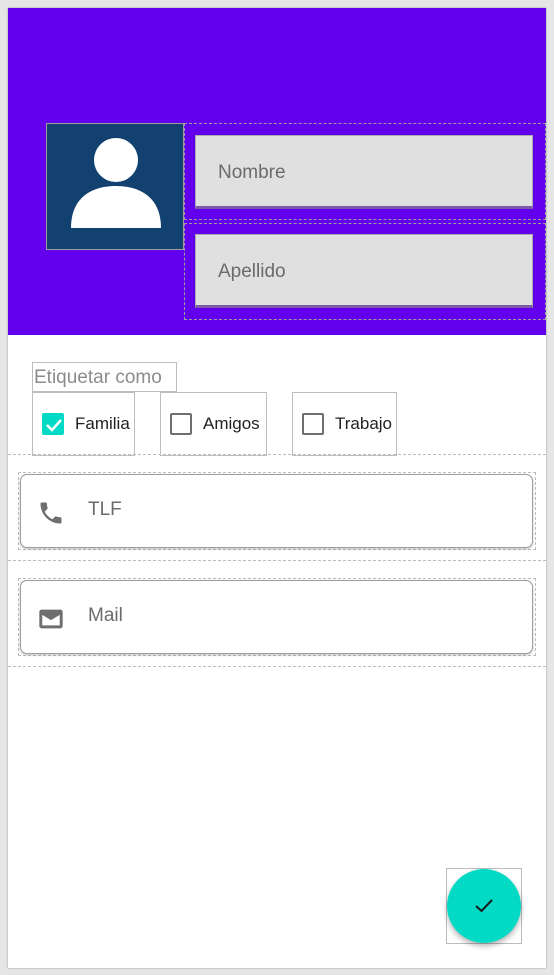 This screenshot has height=975, width=554. Describe the element at coordinates (53, 424) in the screenshot. I see `checkbox-checked-icon` at that location.